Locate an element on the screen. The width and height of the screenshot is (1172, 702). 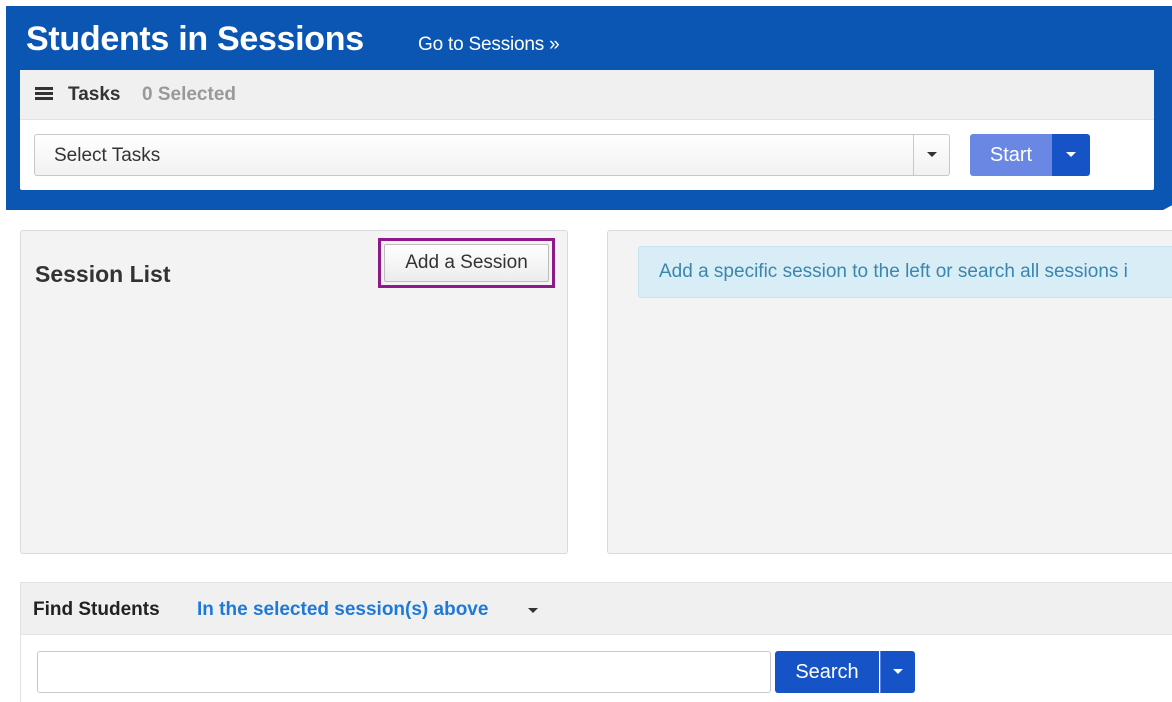
select-tasks-toggle is located at coordinates (931, 155).